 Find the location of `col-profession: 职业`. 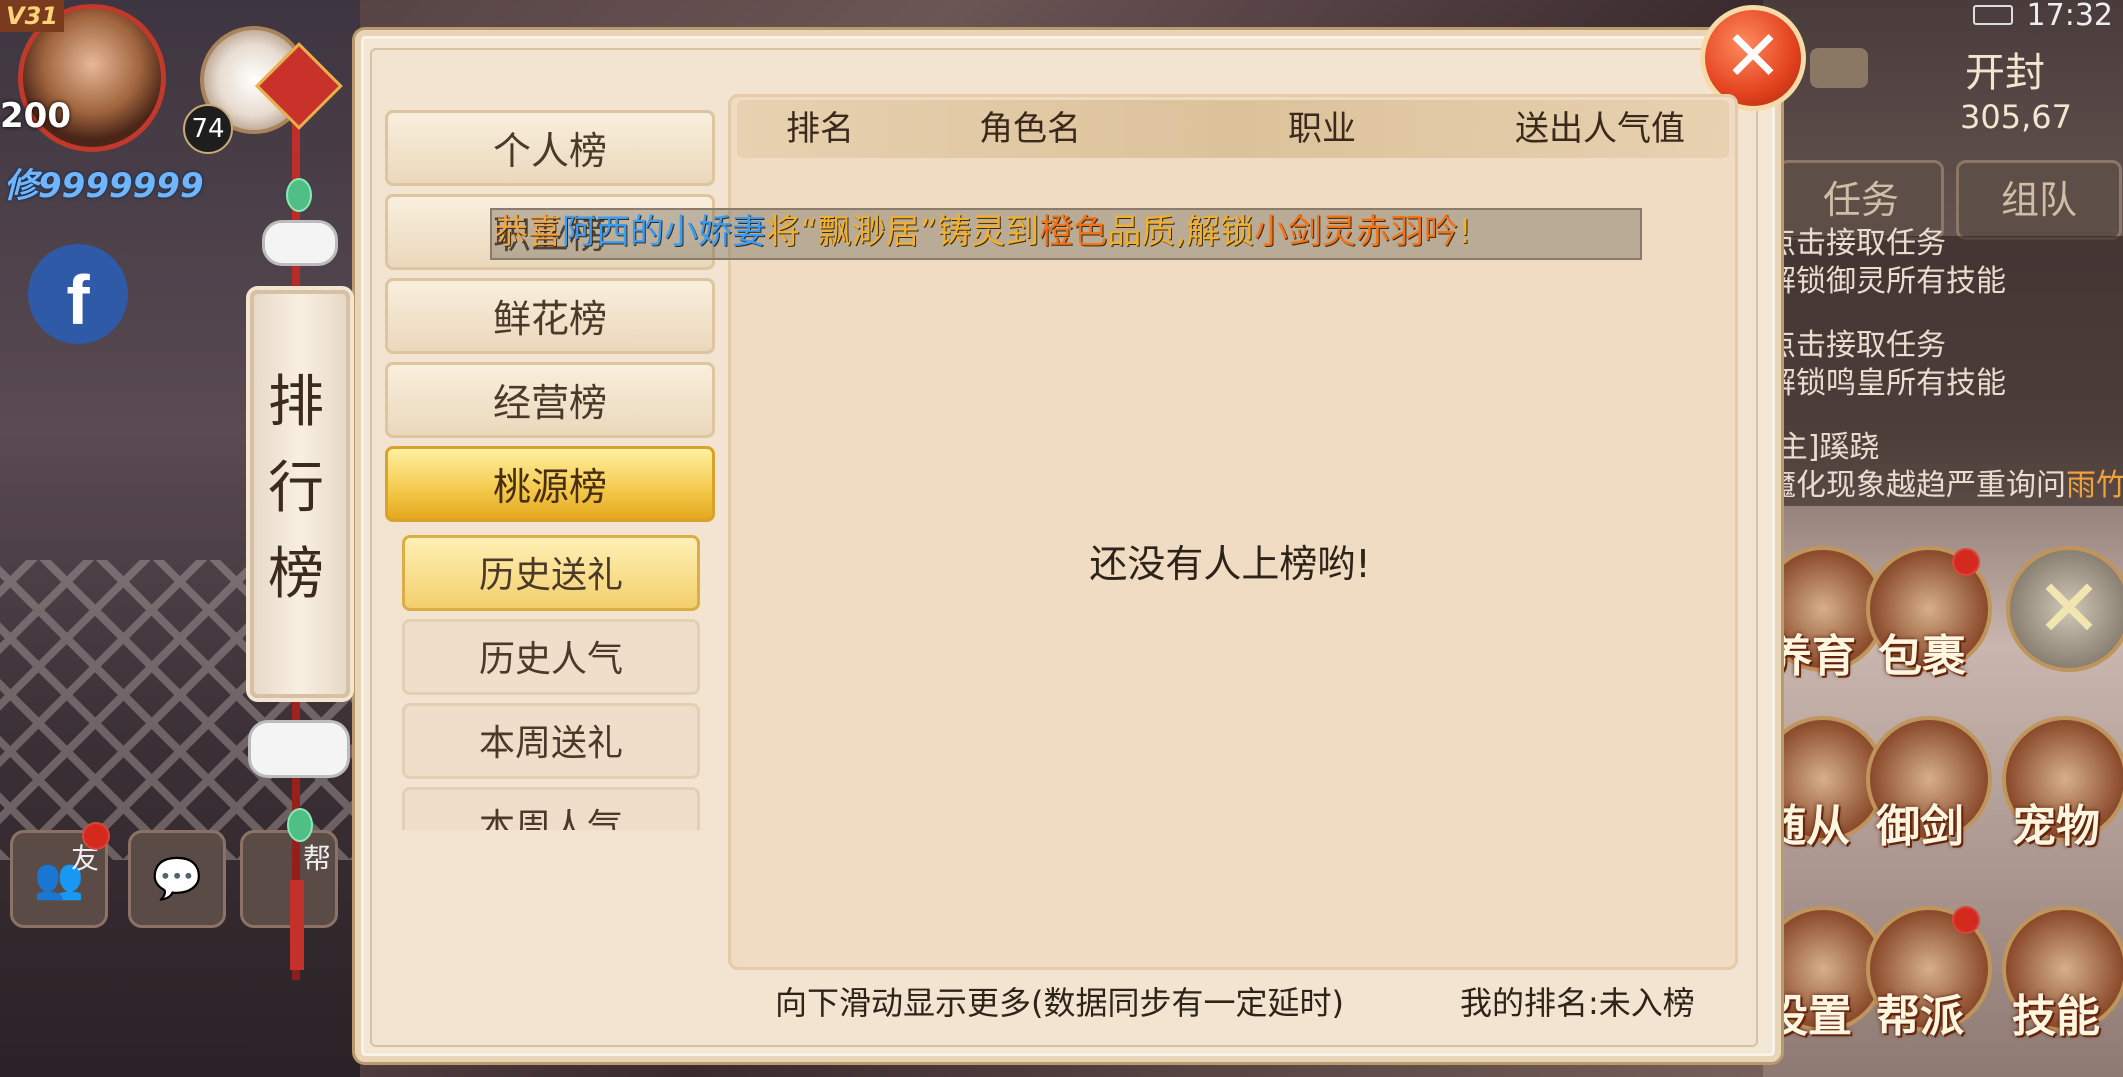

col-profession: 职业 is located at coordinates (1322, 129).